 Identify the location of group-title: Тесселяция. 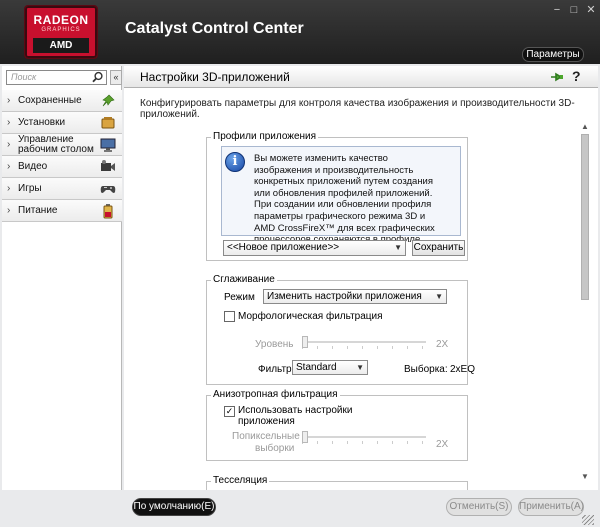
(240, 480).